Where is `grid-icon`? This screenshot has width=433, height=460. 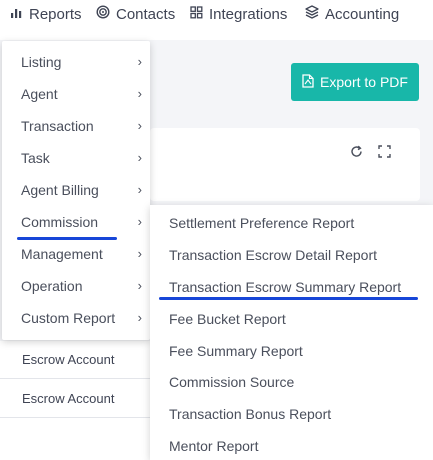
grid-icon is located at coordinates (196, 14).